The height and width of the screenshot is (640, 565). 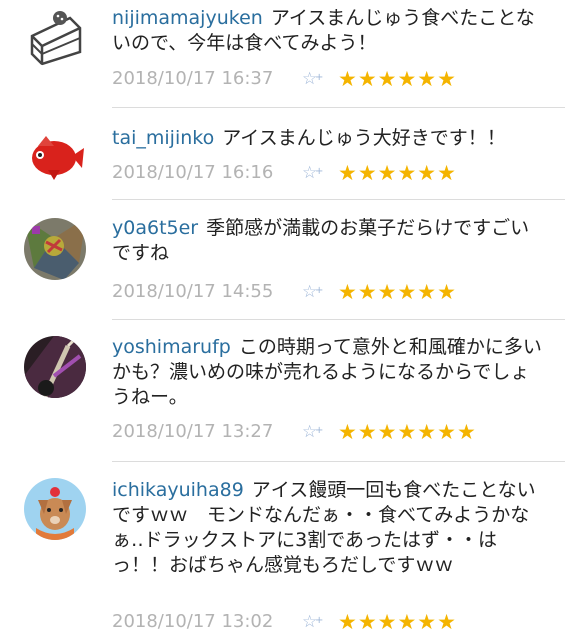 I want to click on comment-timestamp: 2018/10/17 16:37, so click(x=192, y=79).